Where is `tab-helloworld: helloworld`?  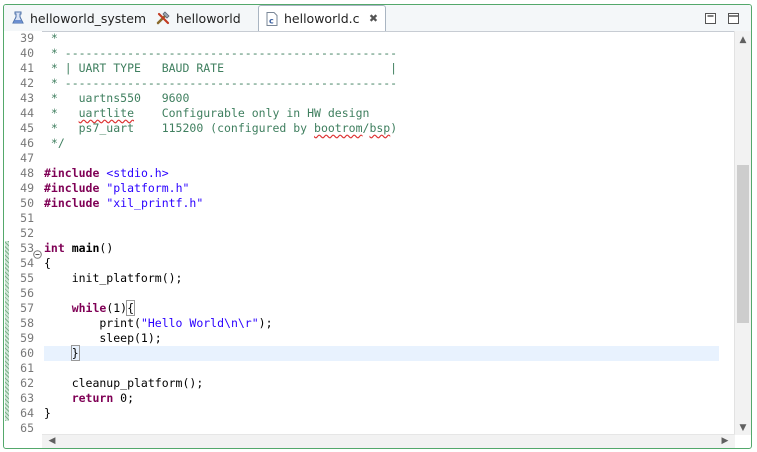 tab-helloworld: helloworld is located at coordinates (198, 18).